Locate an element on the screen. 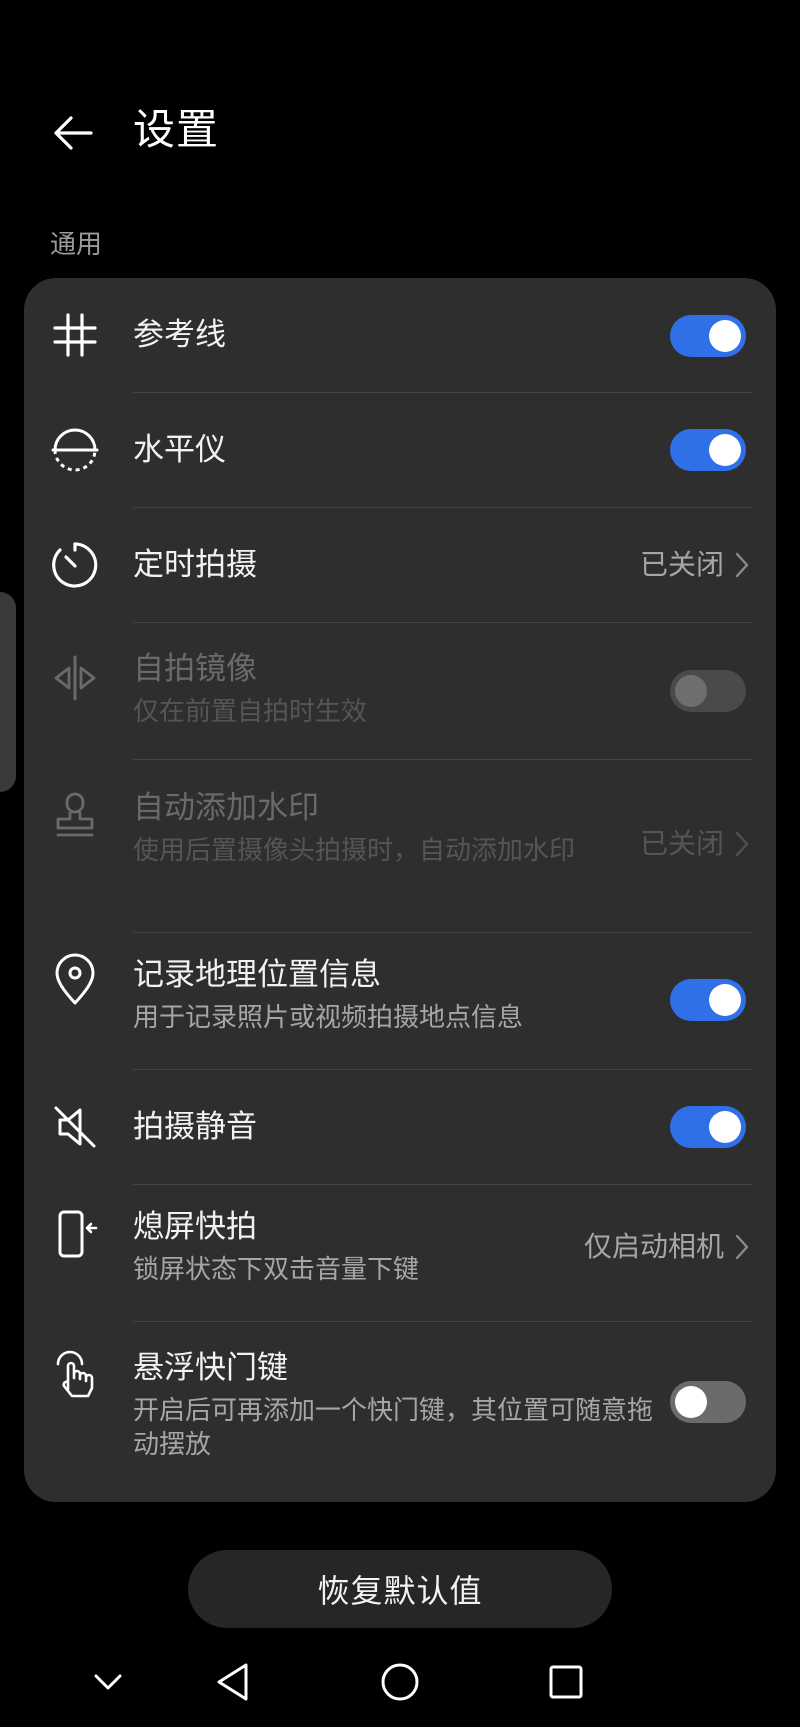 The image size is (800, 1727). nav-back-button is located at coordinates (233, 1682).